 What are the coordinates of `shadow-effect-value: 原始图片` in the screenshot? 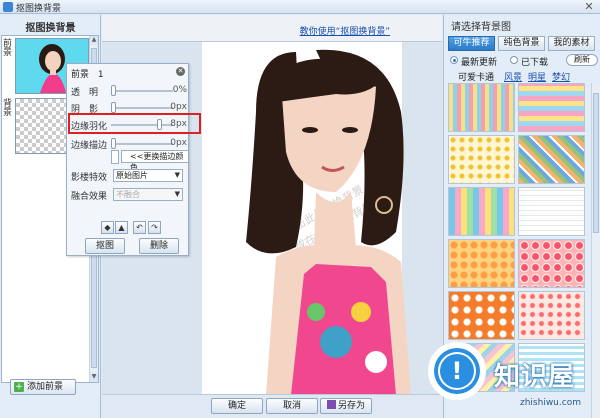 It's located at (132, 175).